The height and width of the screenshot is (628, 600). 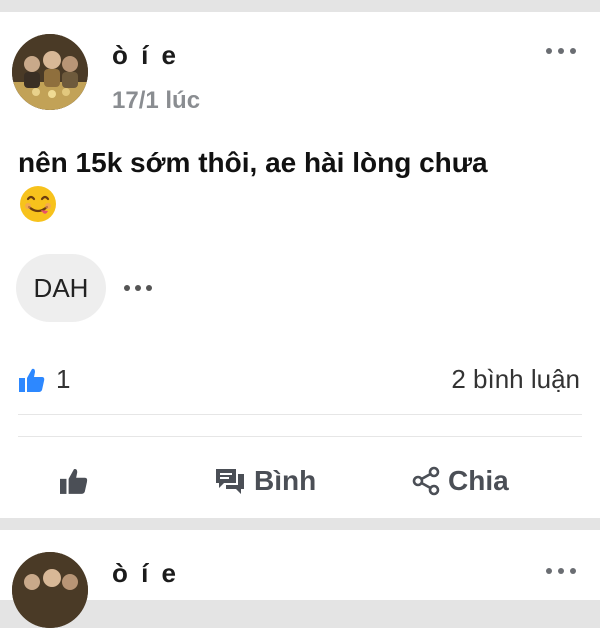 I want to click on comment-button: Bình, so click(x=265, y=481).